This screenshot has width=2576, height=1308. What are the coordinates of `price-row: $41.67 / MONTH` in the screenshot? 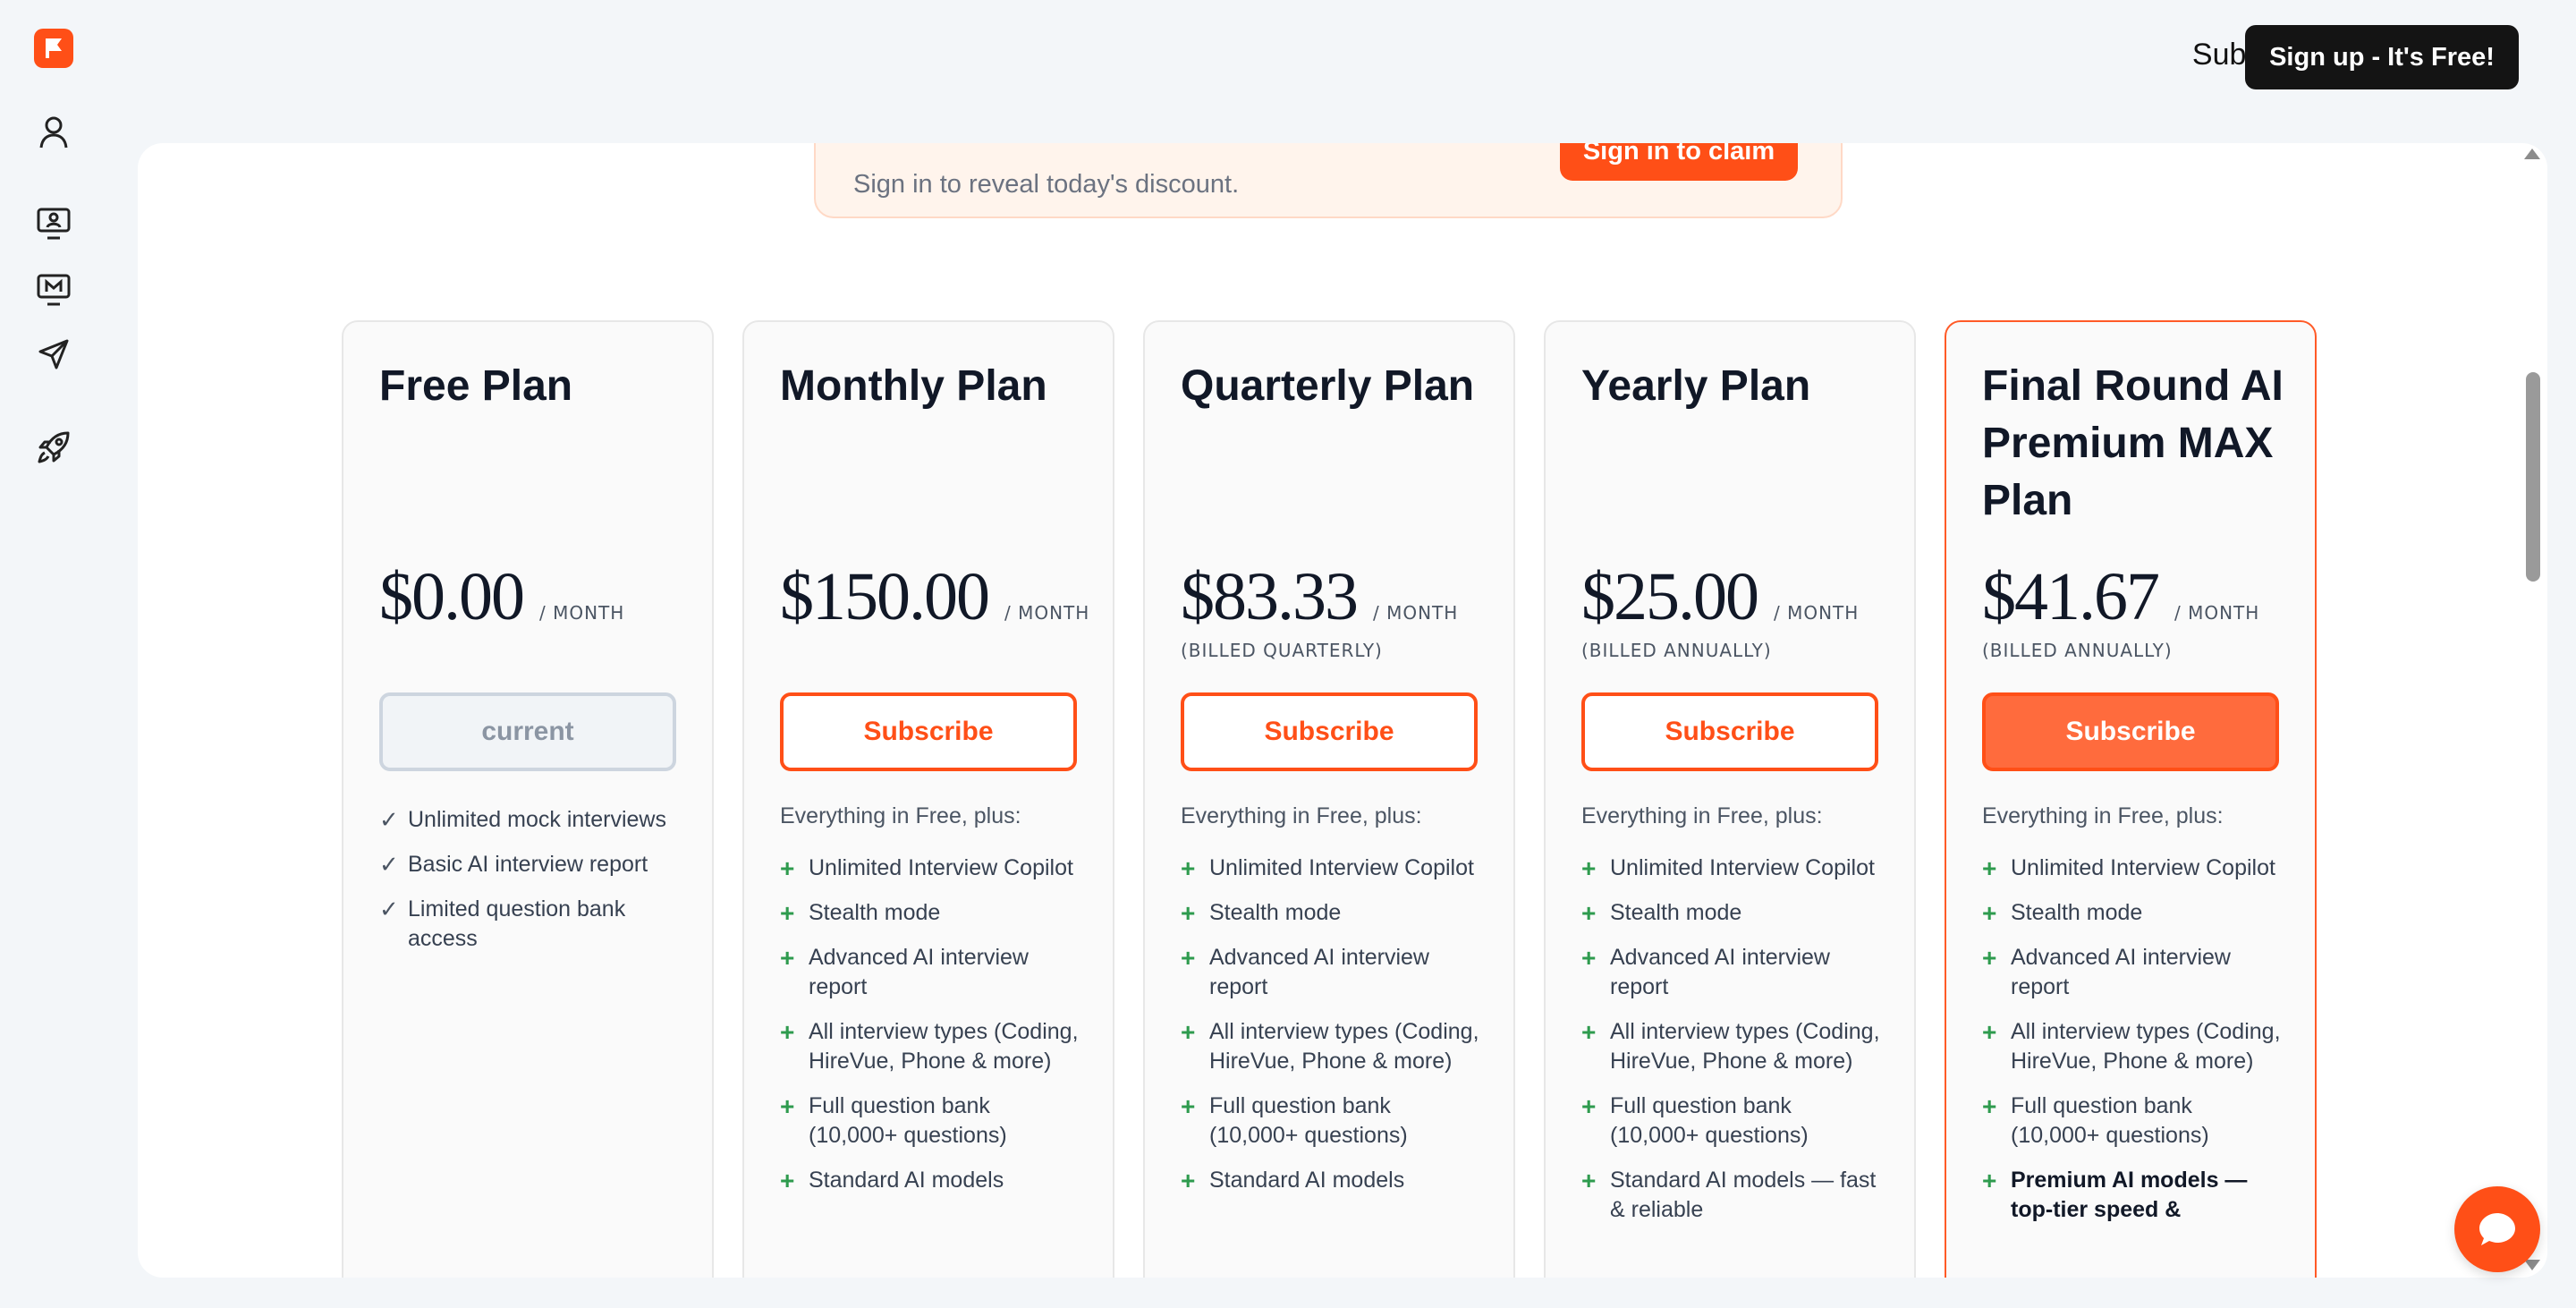 It's located at (2120, 597).